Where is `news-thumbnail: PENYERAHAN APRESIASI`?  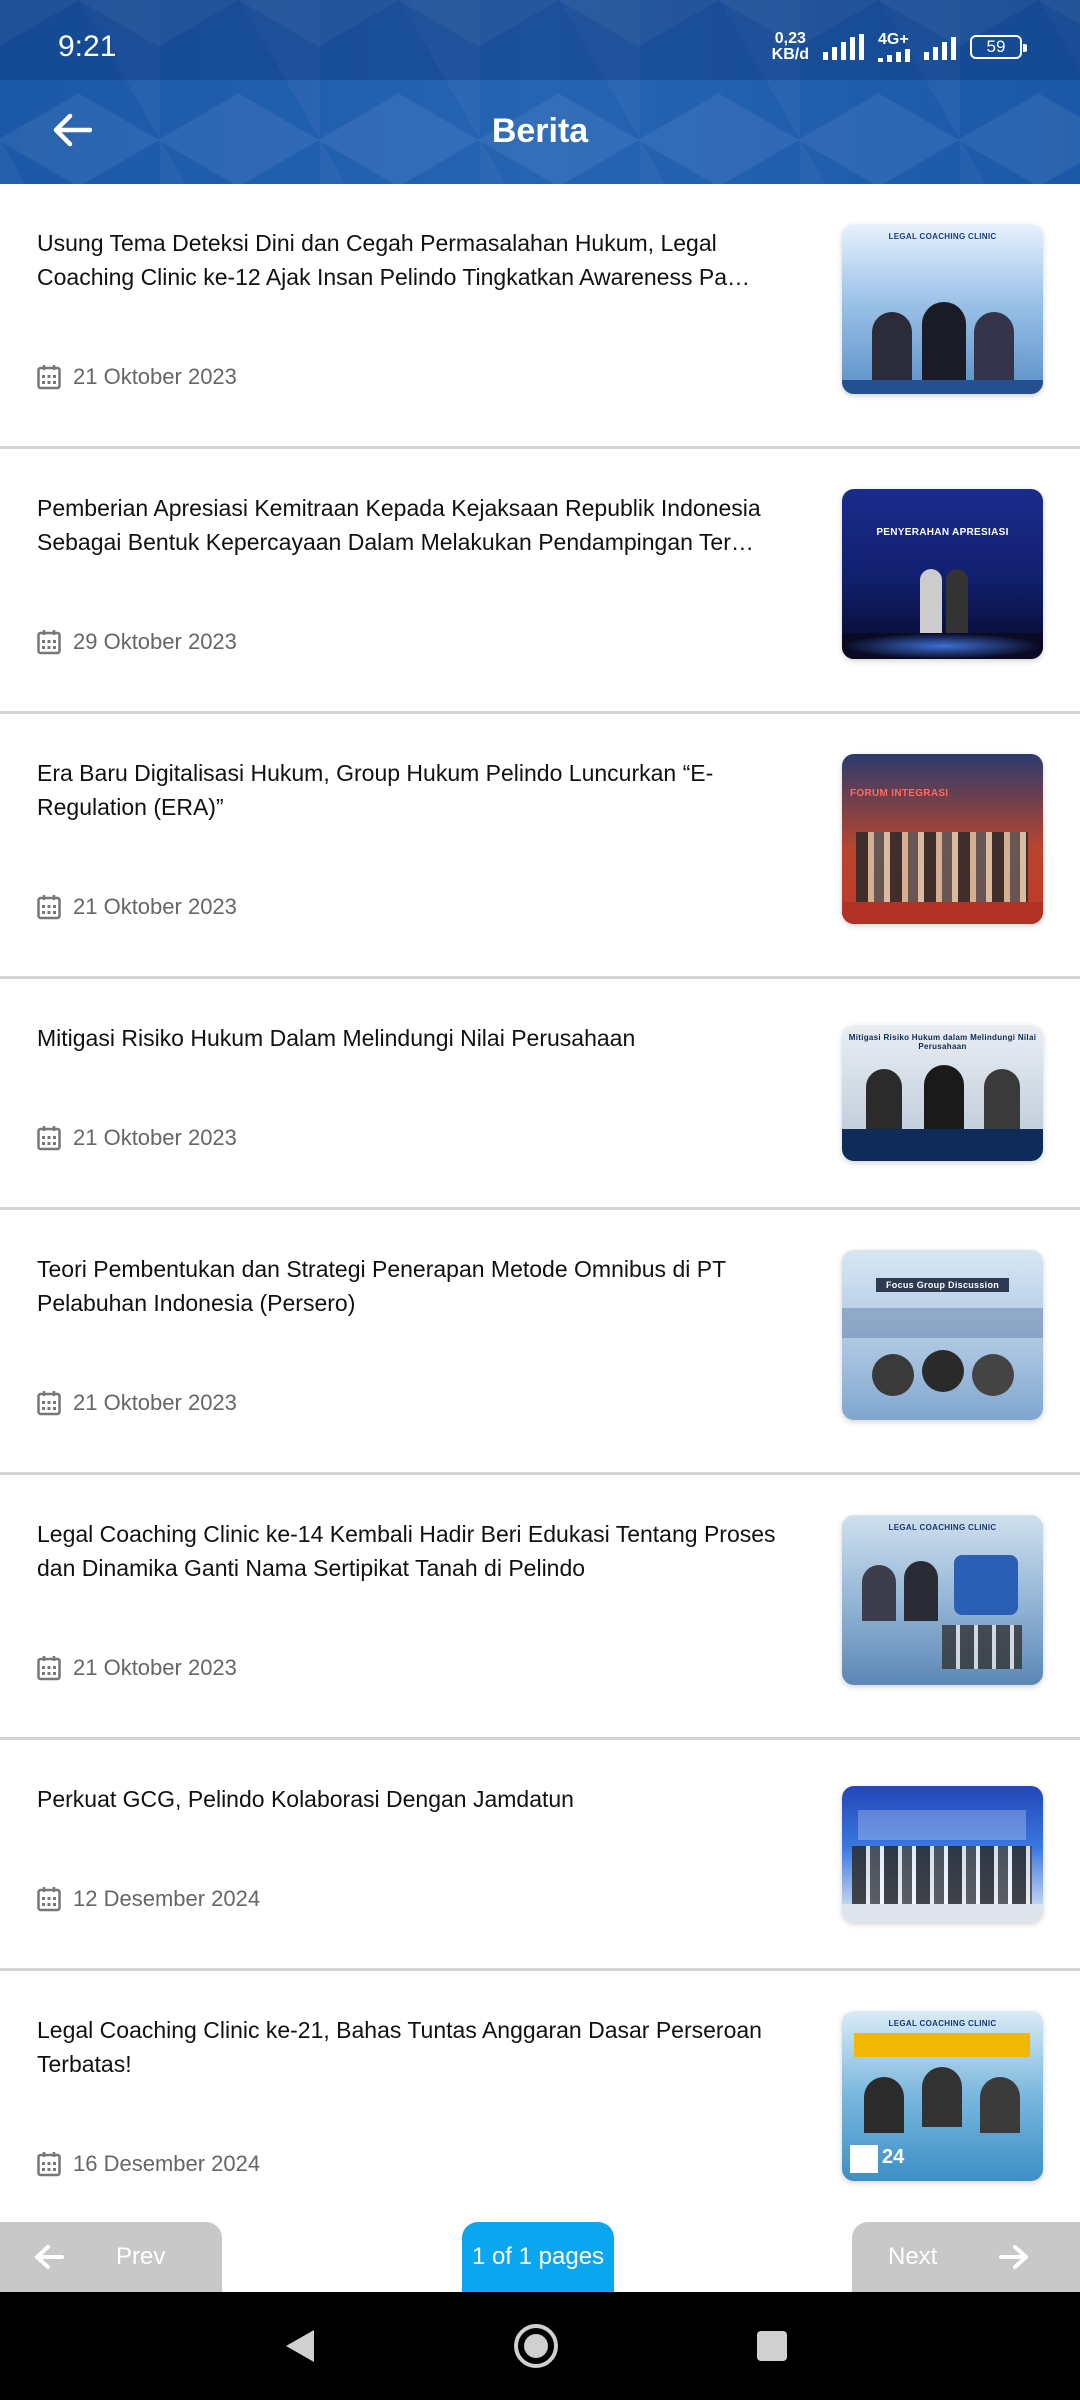 news-thumbnail: PENYERAHAN APRESIASI is located at coordinates (942, 574).